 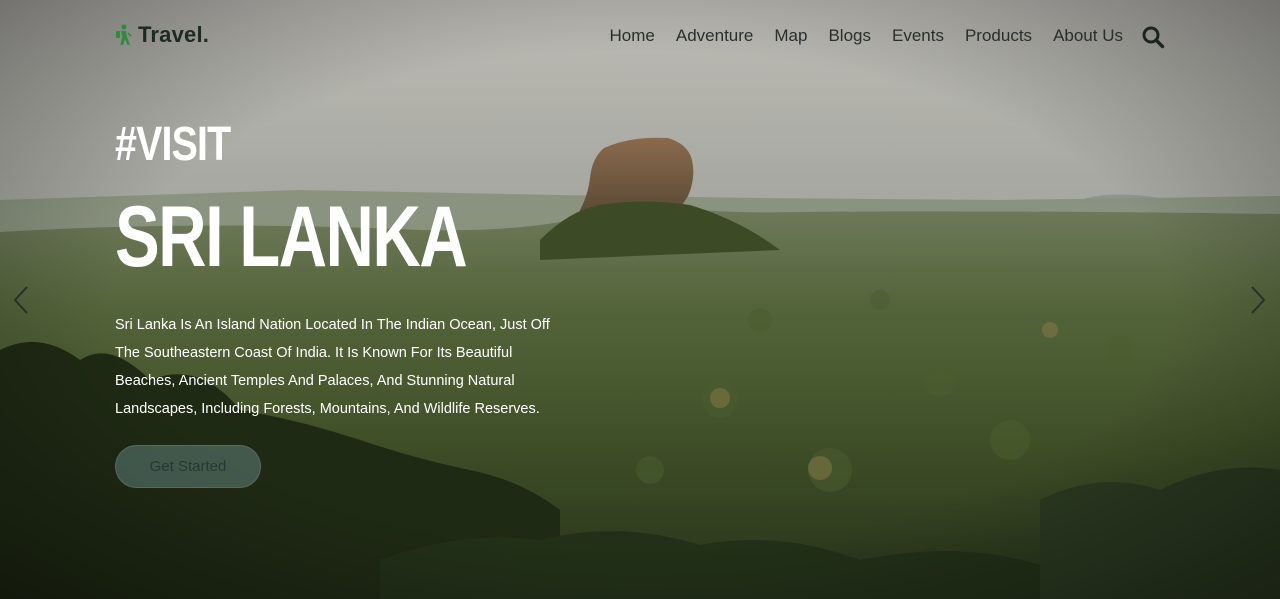 I want to click on hiker-icon, so click(x=124, y=35).